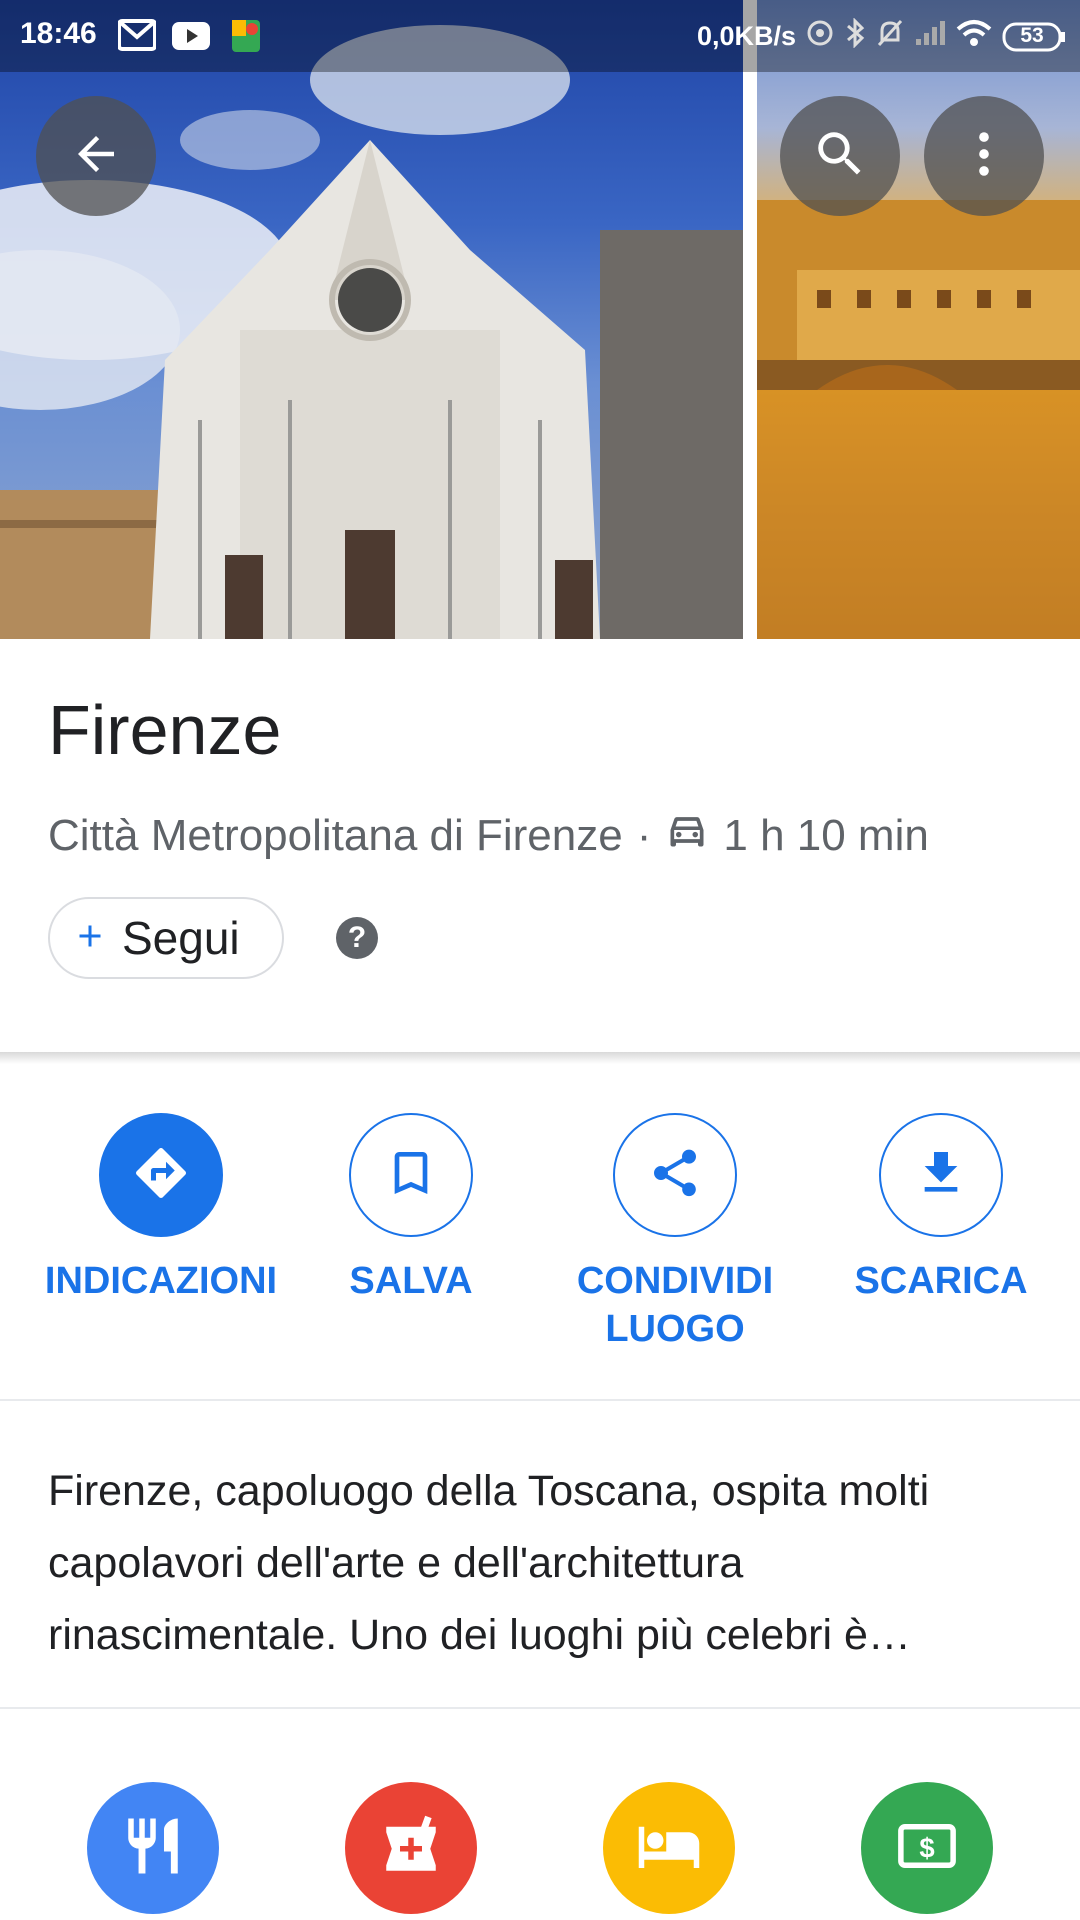 The image size is (1080, 1920). I want to click on download-button, so click(941, 1175).